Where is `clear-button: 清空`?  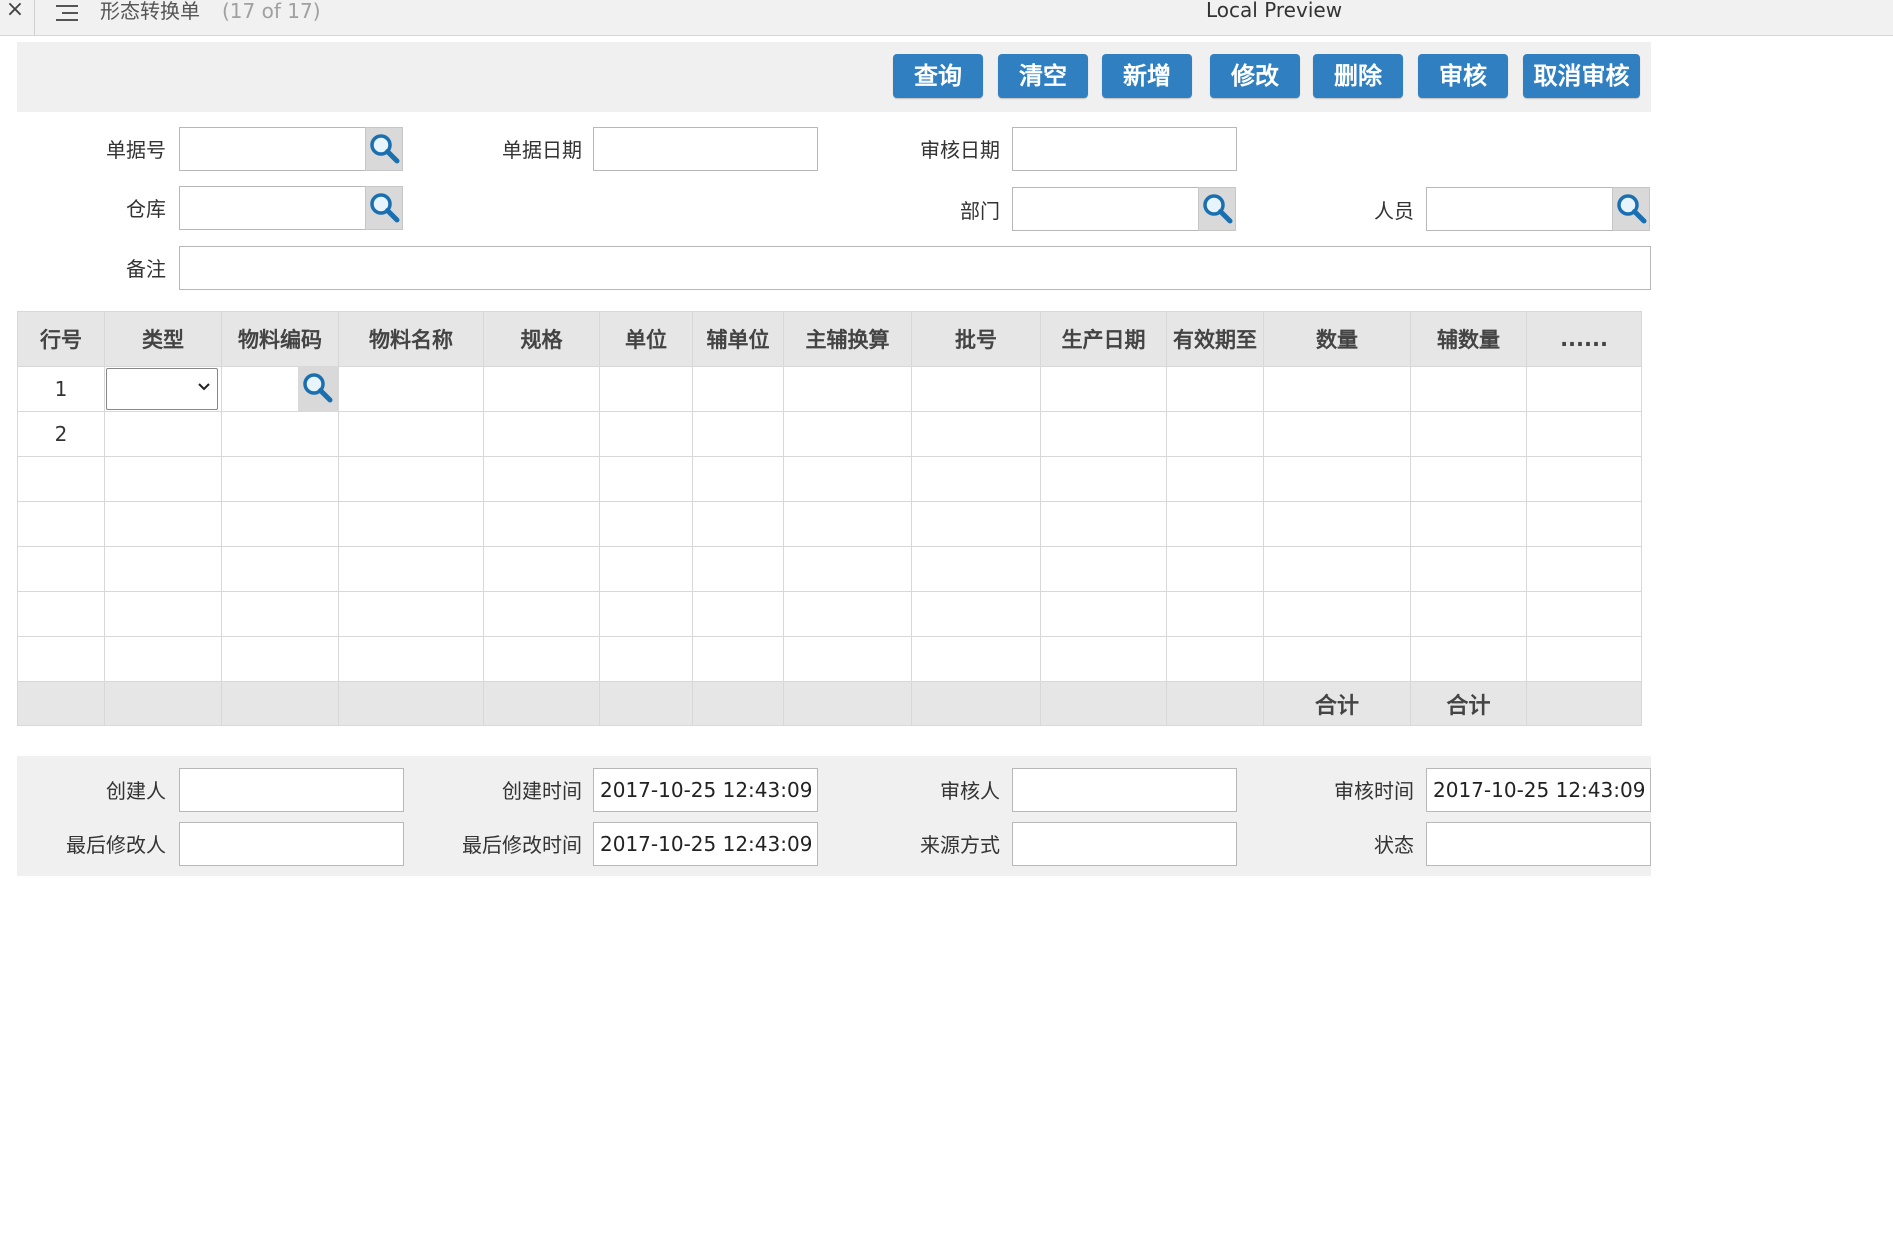 clear-button: 清空 is located at coordinates (1043, 76).